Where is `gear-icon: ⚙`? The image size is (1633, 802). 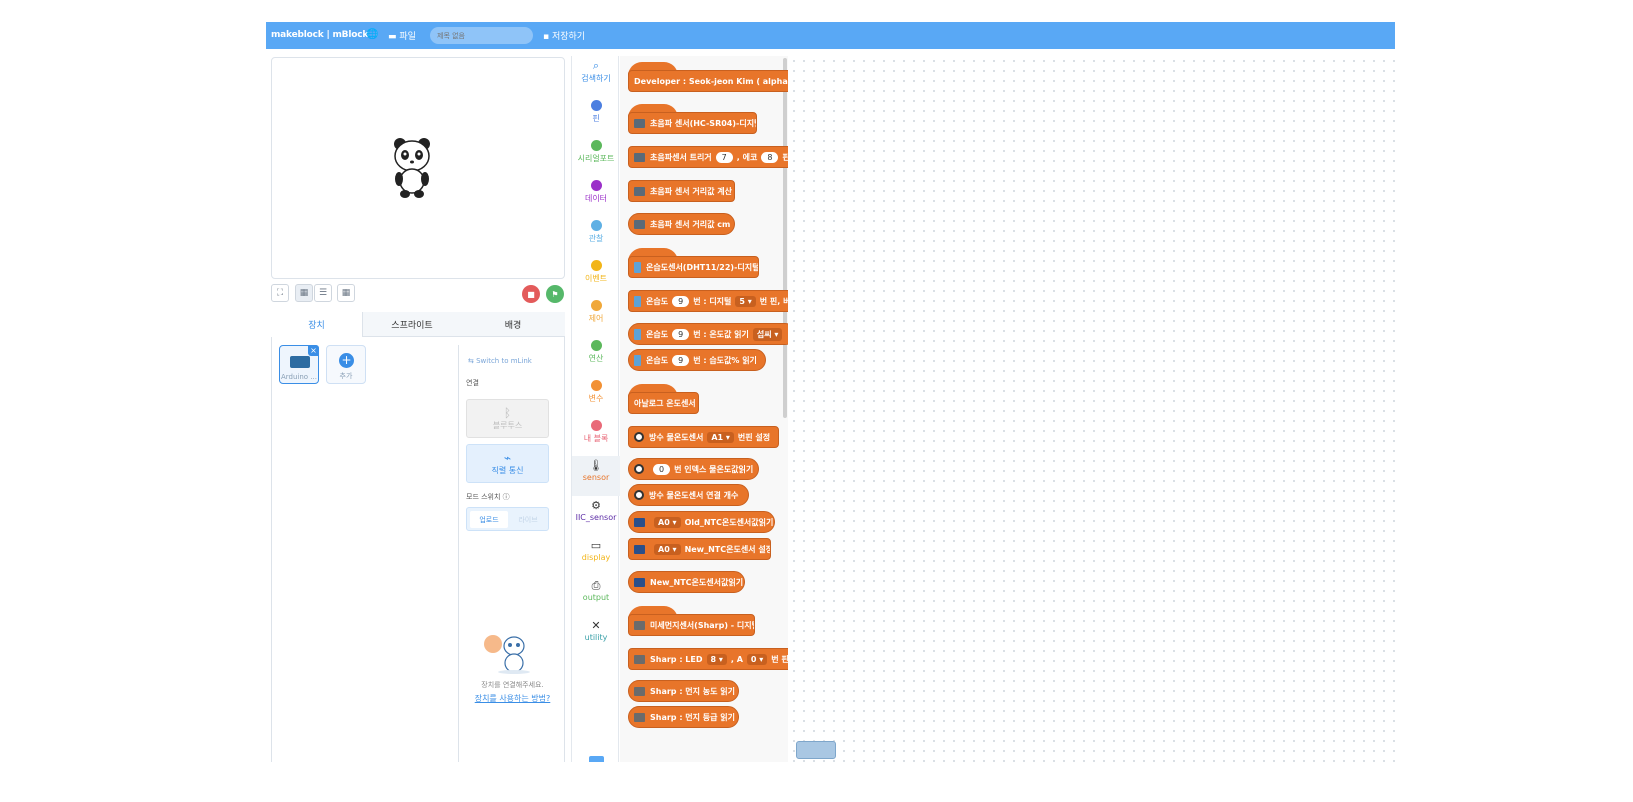 gear-icon: ⚙ is located at coordinates (596, 505).